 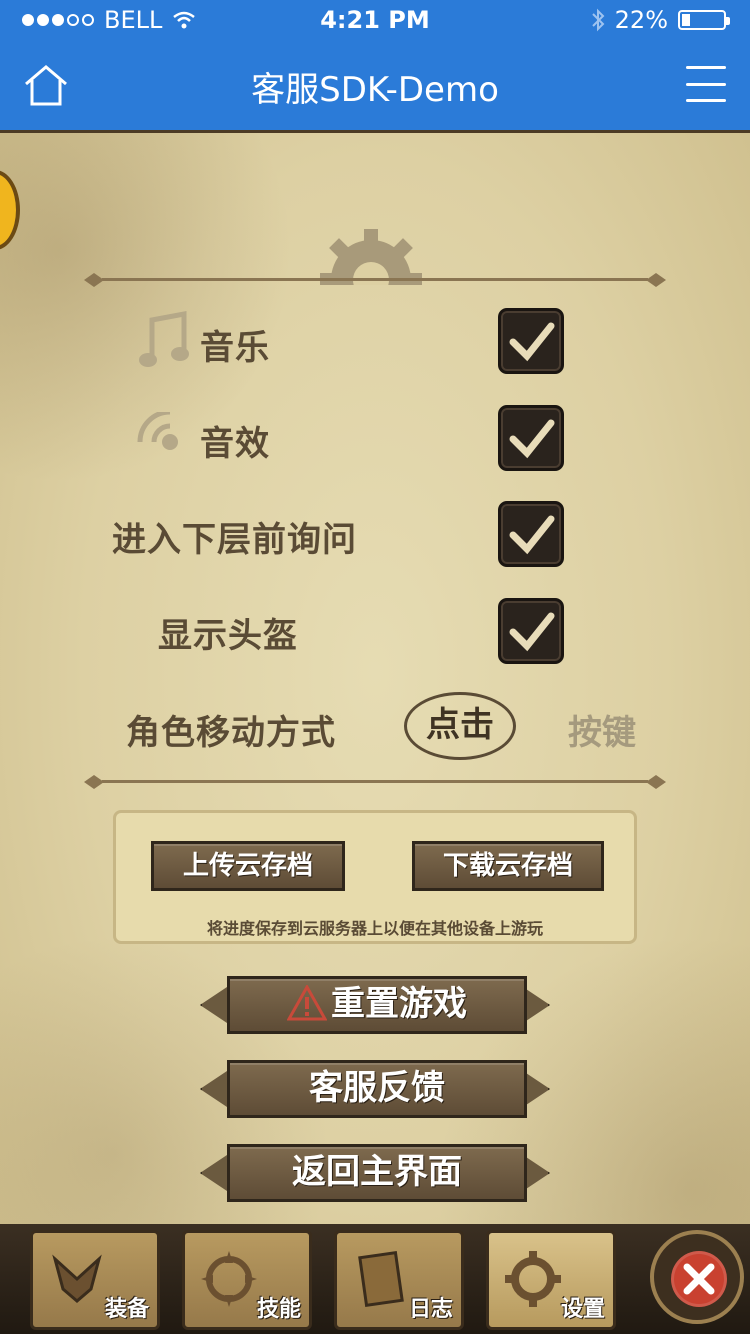 I want to click on tab-log: 日志, so click(x=399, y=1280).